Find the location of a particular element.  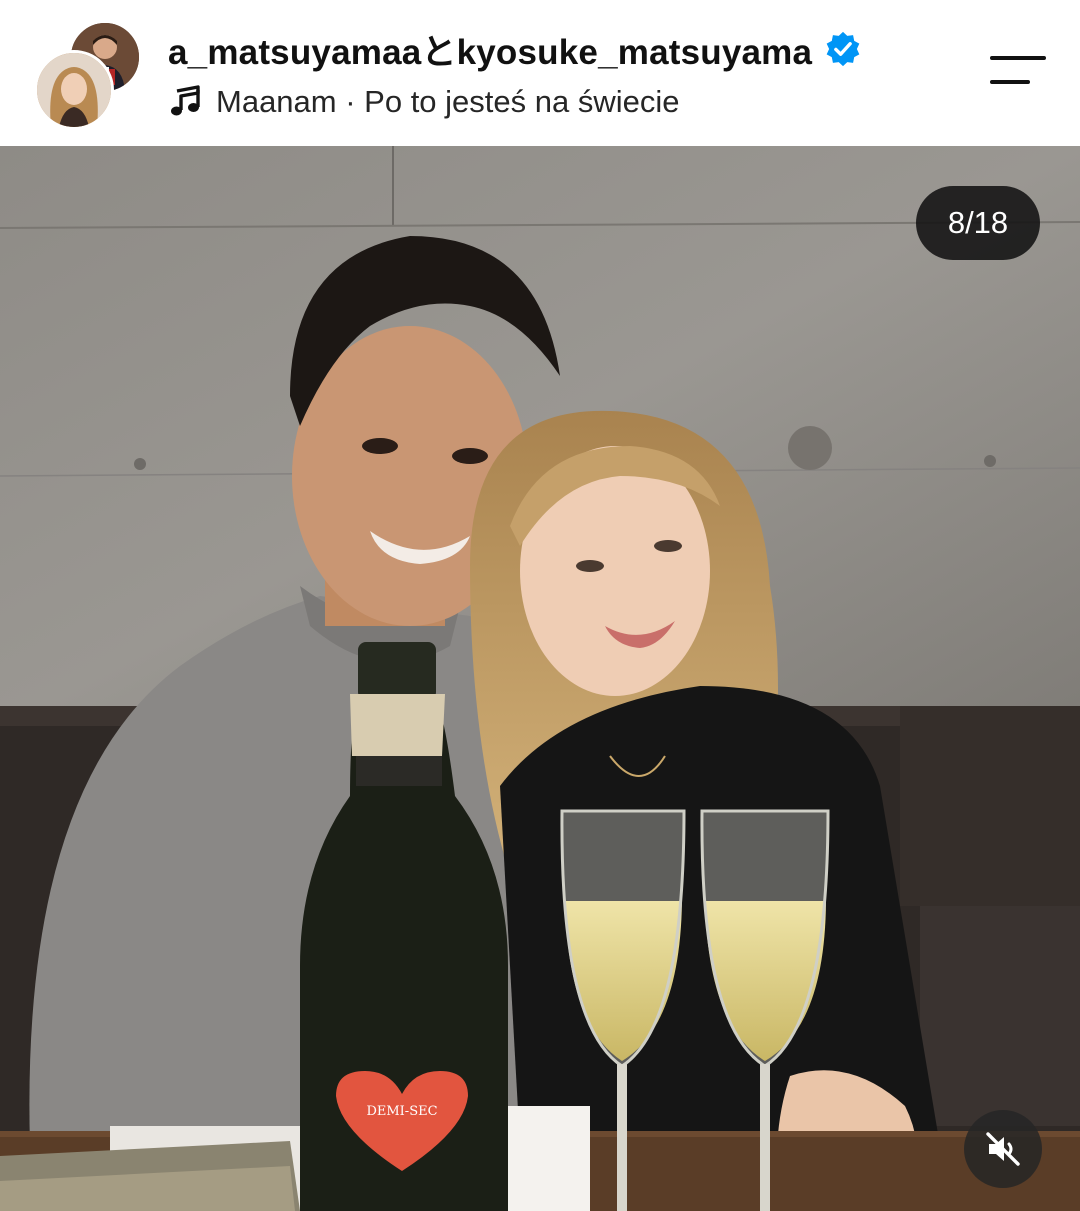

avatar-a-matsuyamaa is located at coordinates (74, 90).